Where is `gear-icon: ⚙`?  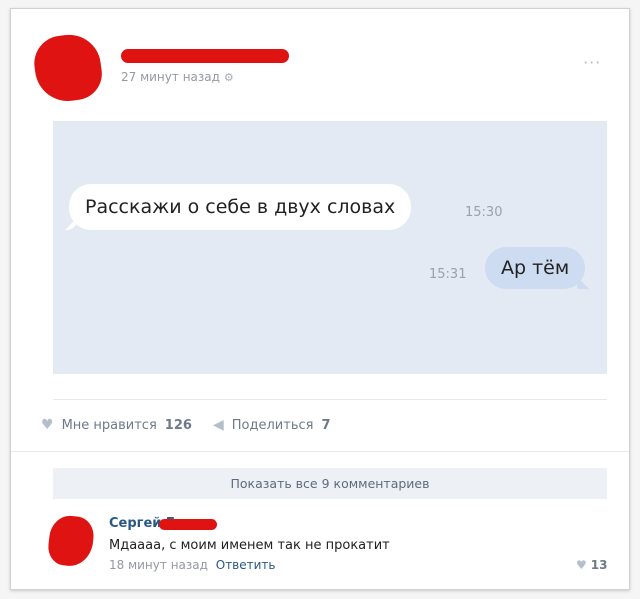 gear-icon: ⚙ is located at coordinates (228, 77).